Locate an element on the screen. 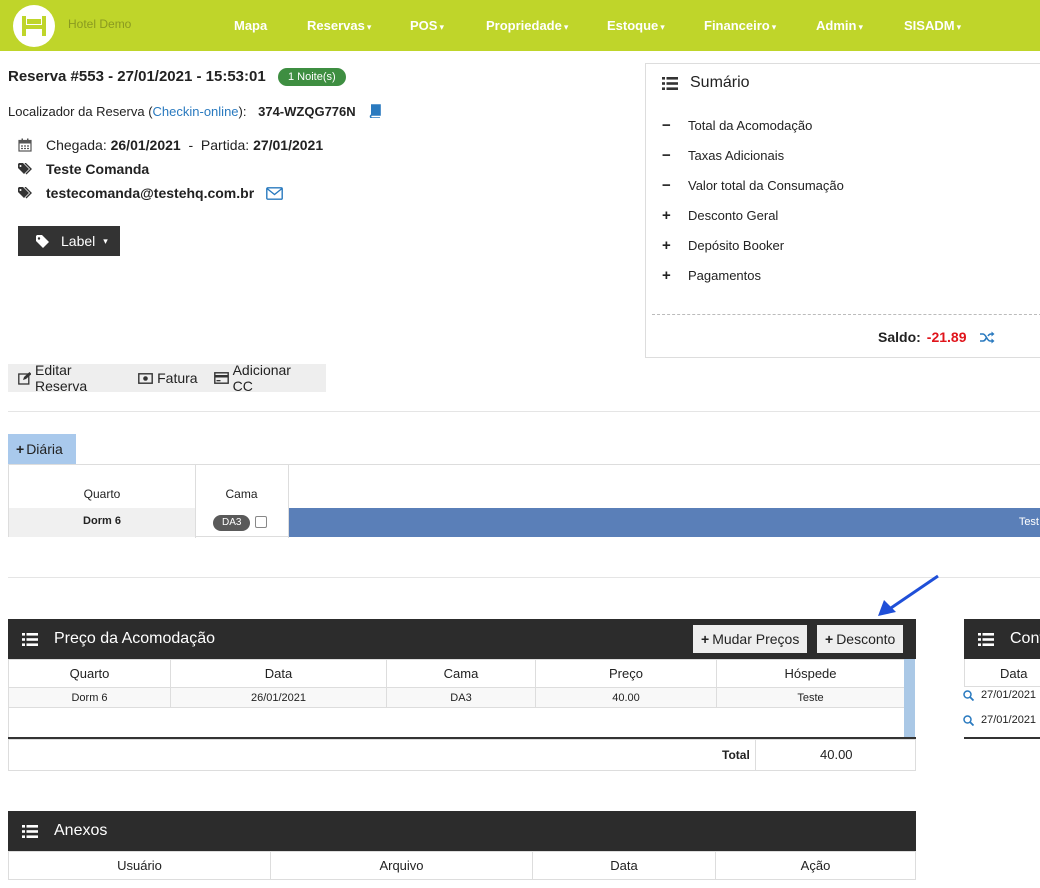 The height and width of the screenshot is (888, 1040). bed-badge: DA3 is located at coordinates (232, 523).